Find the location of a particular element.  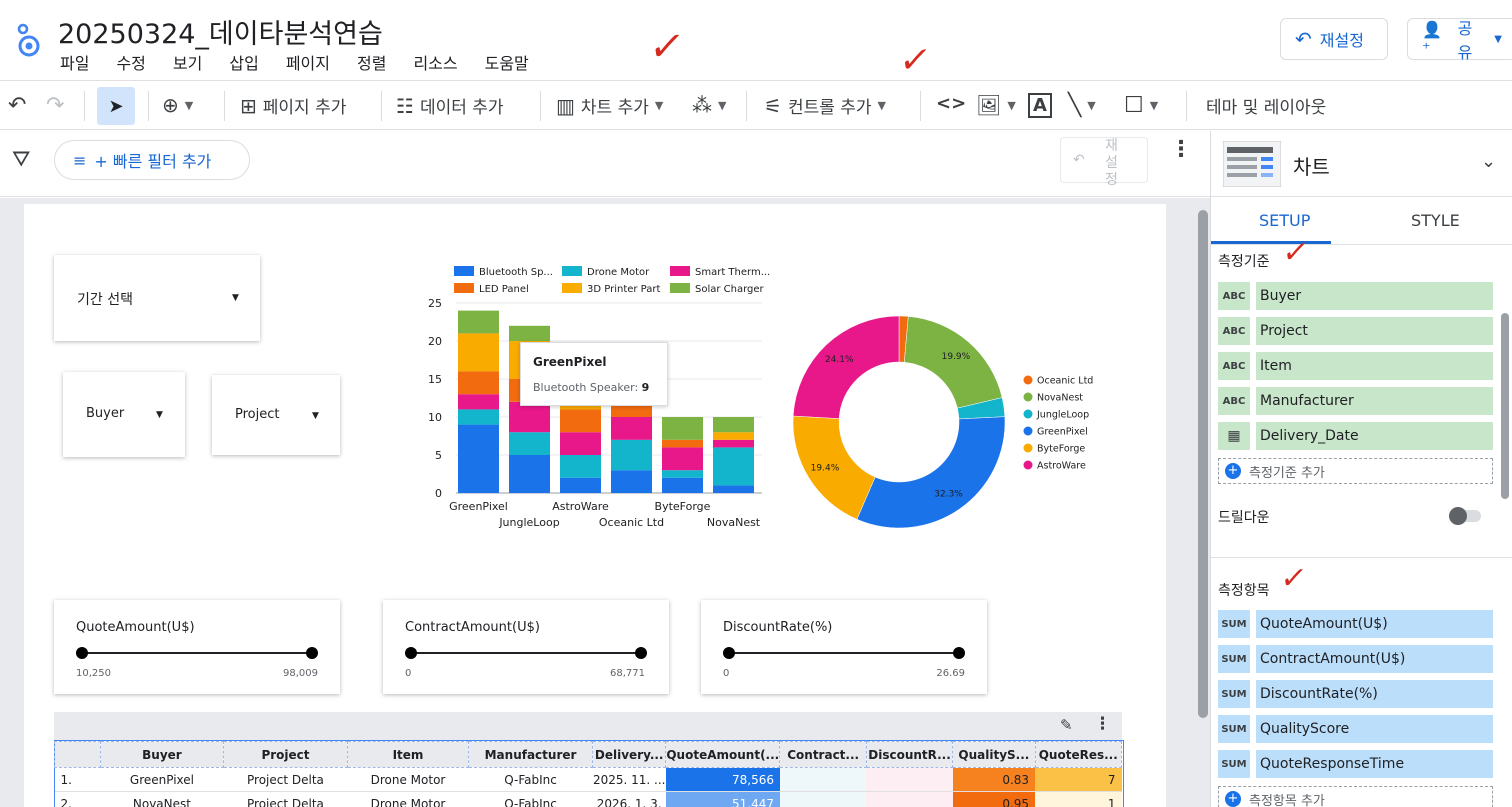

menu-view: 보기 is located at coordinates (187, 62).